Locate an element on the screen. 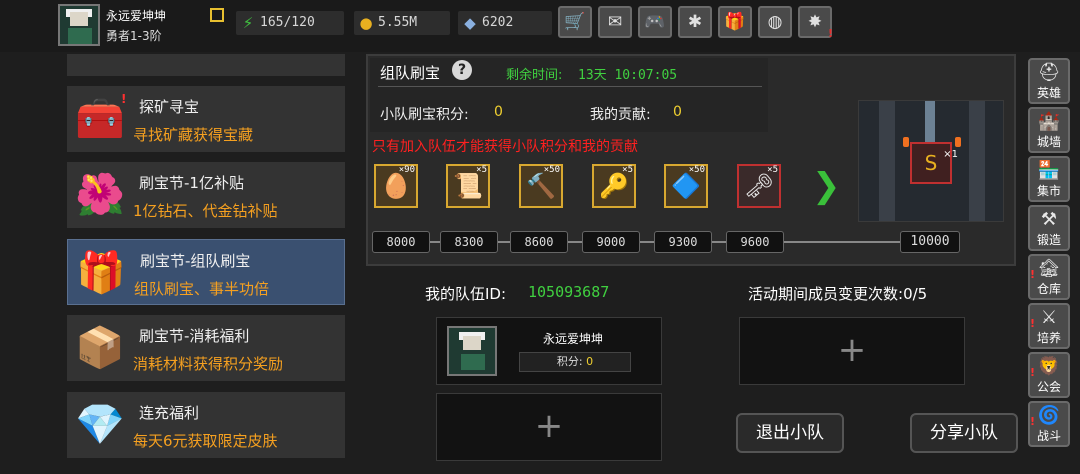  reward-slot: 🔷 ×50 is located at coordinates (686, 186).